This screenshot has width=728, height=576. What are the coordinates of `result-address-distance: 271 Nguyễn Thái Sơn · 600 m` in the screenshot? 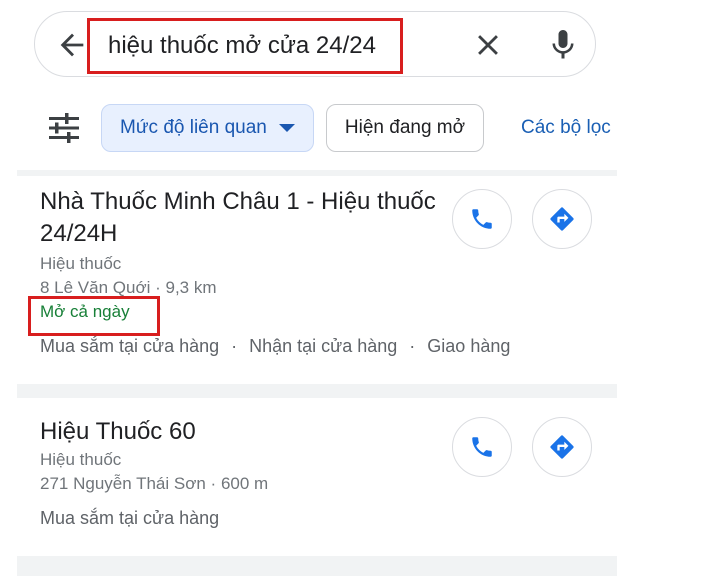 It's located at (154, 483).